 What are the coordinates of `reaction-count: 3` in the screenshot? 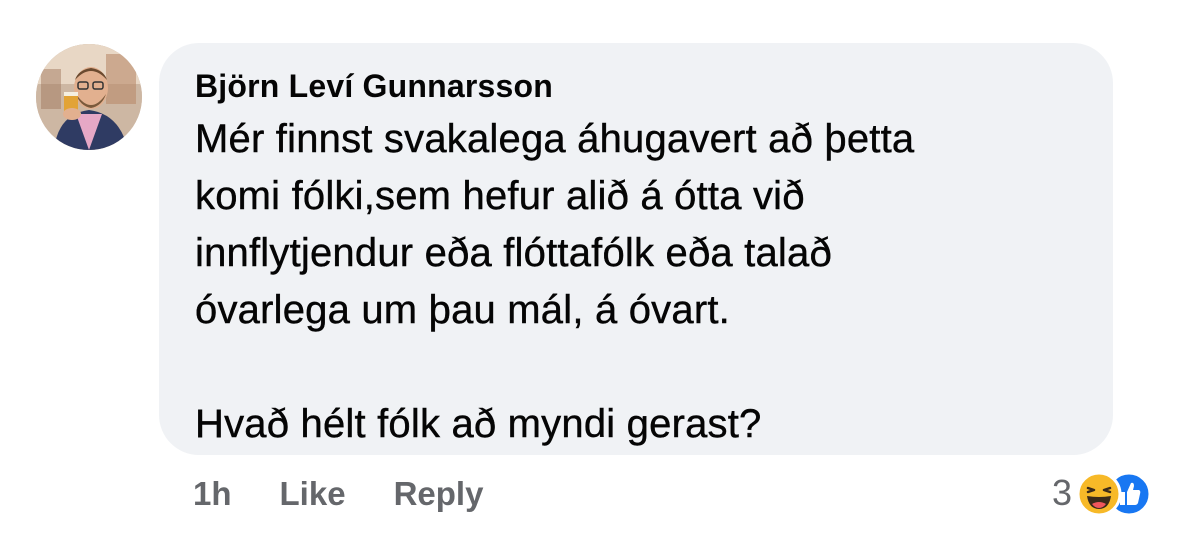 It's located at (1062, 492).